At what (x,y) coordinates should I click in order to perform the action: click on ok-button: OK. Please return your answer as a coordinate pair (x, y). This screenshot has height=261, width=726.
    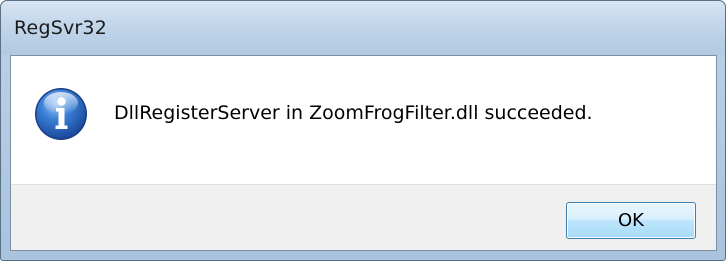
    Looking at the image, I should click on (631, 220).